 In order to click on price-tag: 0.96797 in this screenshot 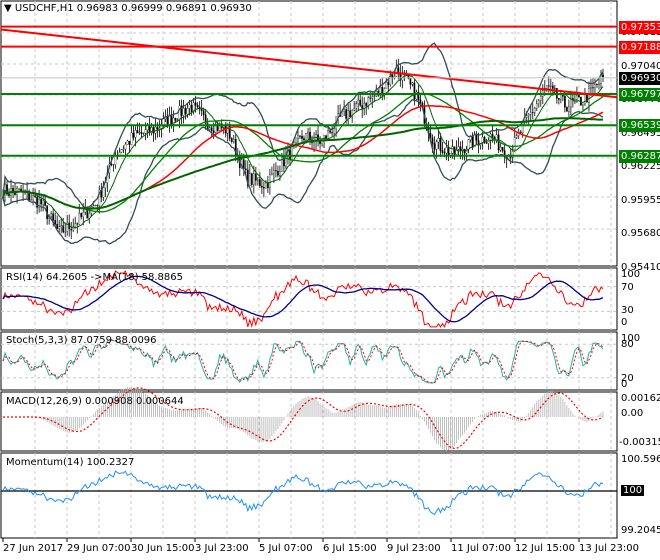, I will do `click(639, 95)`.